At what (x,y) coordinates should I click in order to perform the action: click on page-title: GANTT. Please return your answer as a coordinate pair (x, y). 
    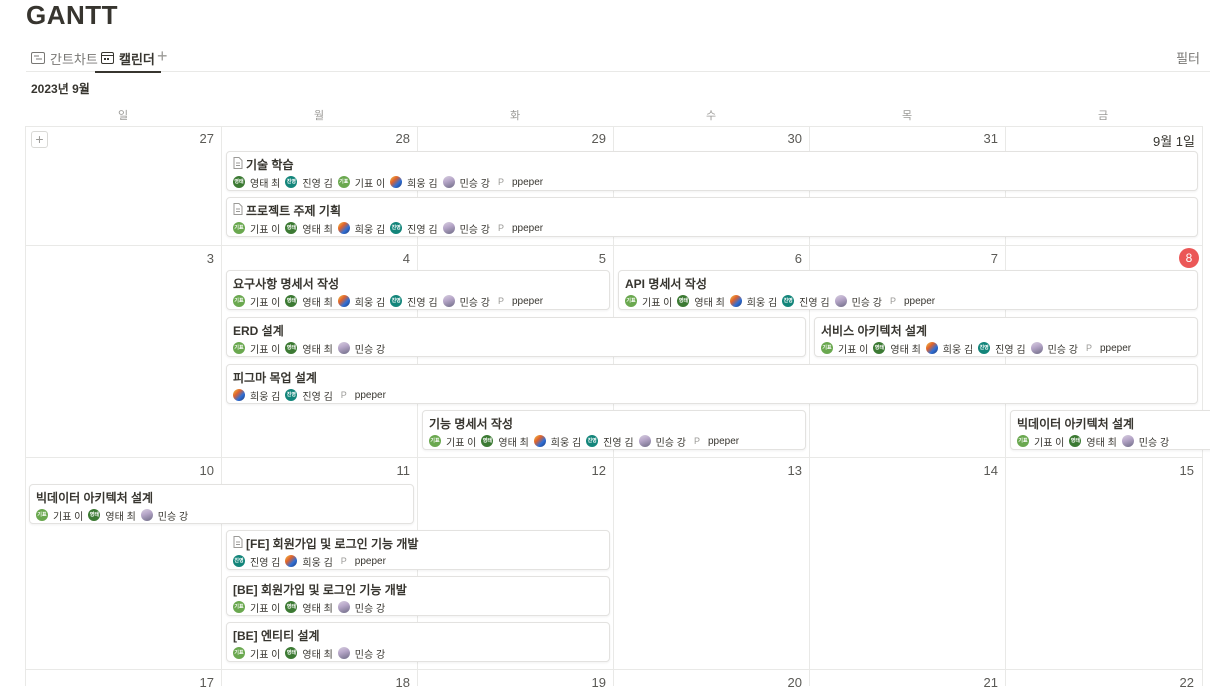
    Looking at the image, I should click on (72, 15).